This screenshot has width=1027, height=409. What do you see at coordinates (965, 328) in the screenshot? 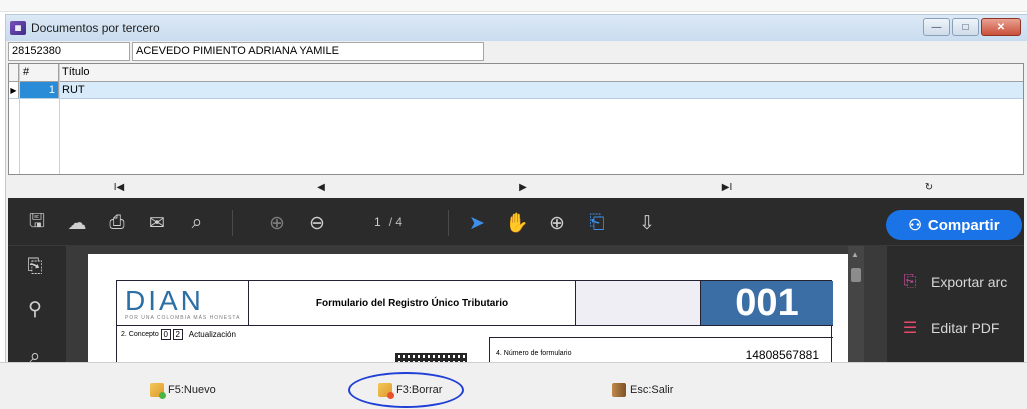
I see `edit-pdf-label: Editar PDF` at bounding box center [965, 328].